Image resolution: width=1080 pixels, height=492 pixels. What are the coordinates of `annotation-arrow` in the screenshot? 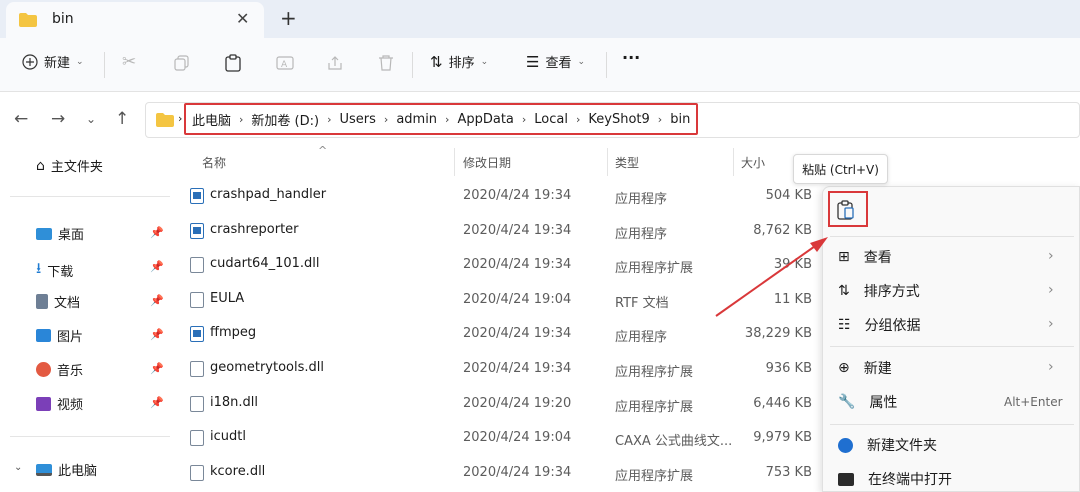 It's located at (771, 277).